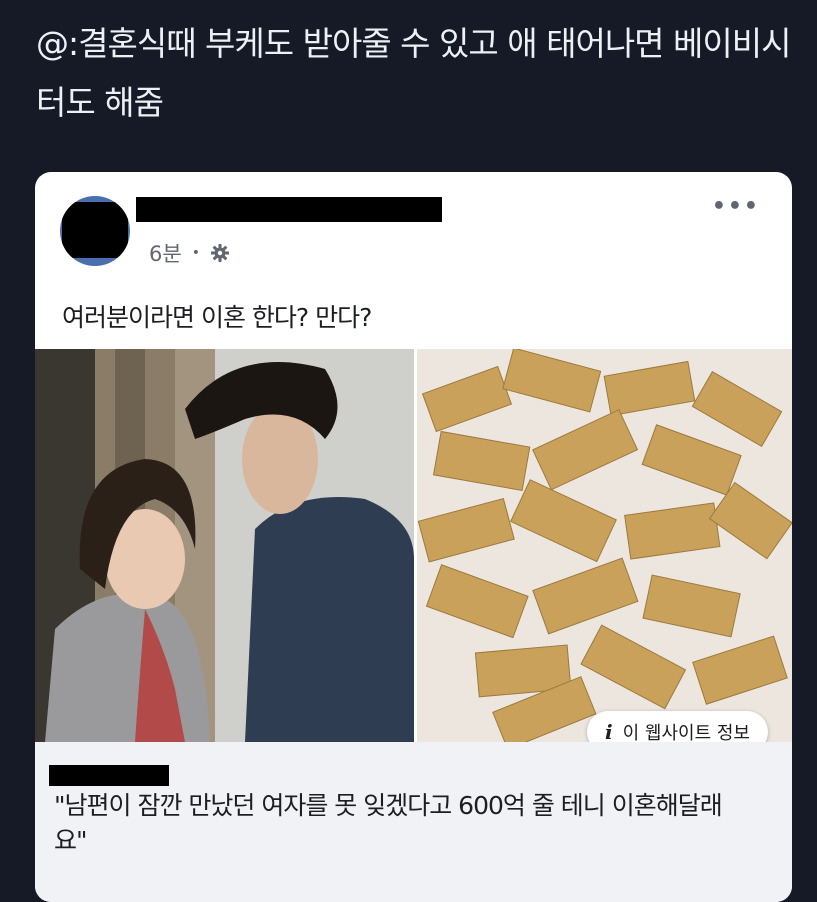 The width and height of the screenshot is (817, 902). What do you see at coordinates (289, 209) in the screenshot?
I see `redacted-author-name` at bounding box center [289, 209].